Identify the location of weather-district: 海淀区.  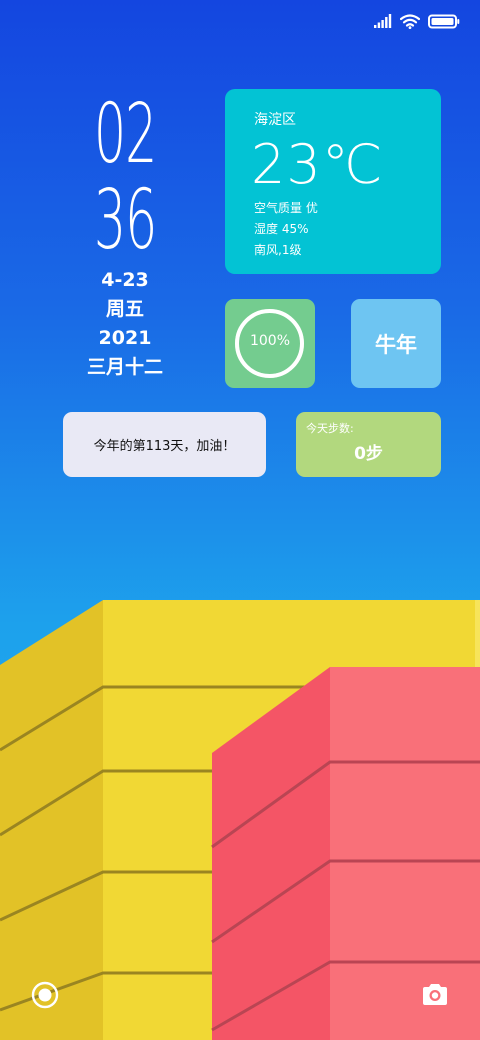
(275, 120).